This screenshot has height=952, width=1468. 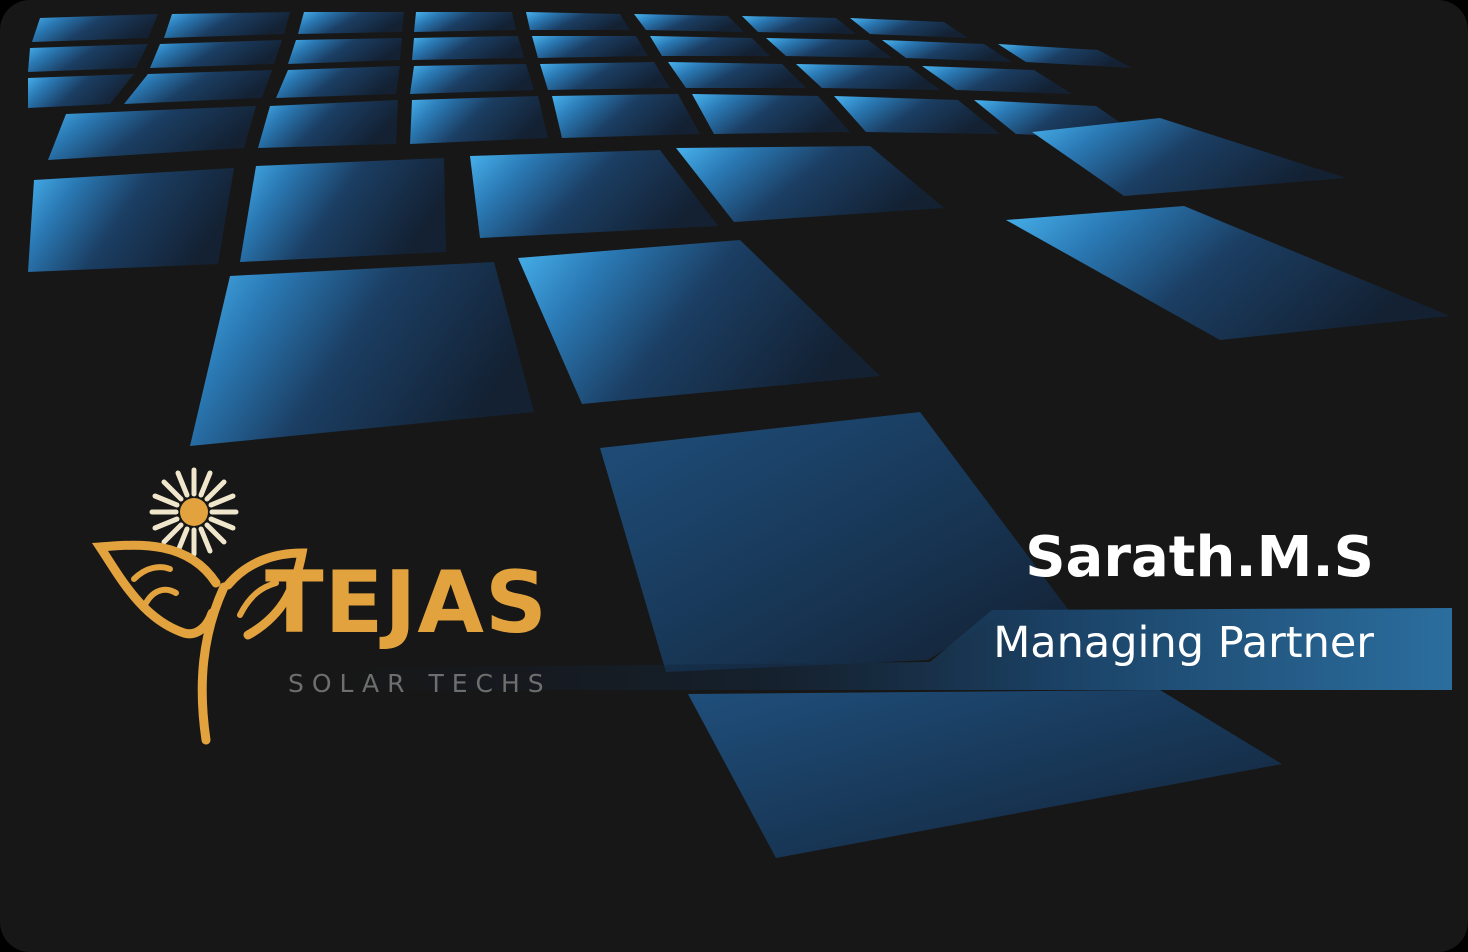 What do you see at coordinates (406, 603) in the screenshot?
I see `brand-name: TEJAS` at bounding box center [406, 603].